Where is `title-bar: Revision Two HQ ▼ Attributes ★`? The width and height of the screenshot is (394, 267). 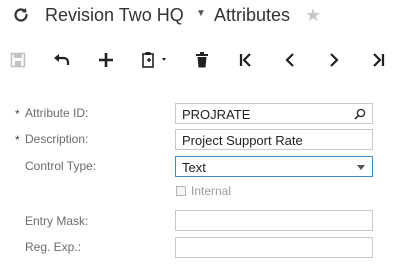
title-bar: Revision Two HQ ▼ Attributes ★ is located at coordinates (197, 16).